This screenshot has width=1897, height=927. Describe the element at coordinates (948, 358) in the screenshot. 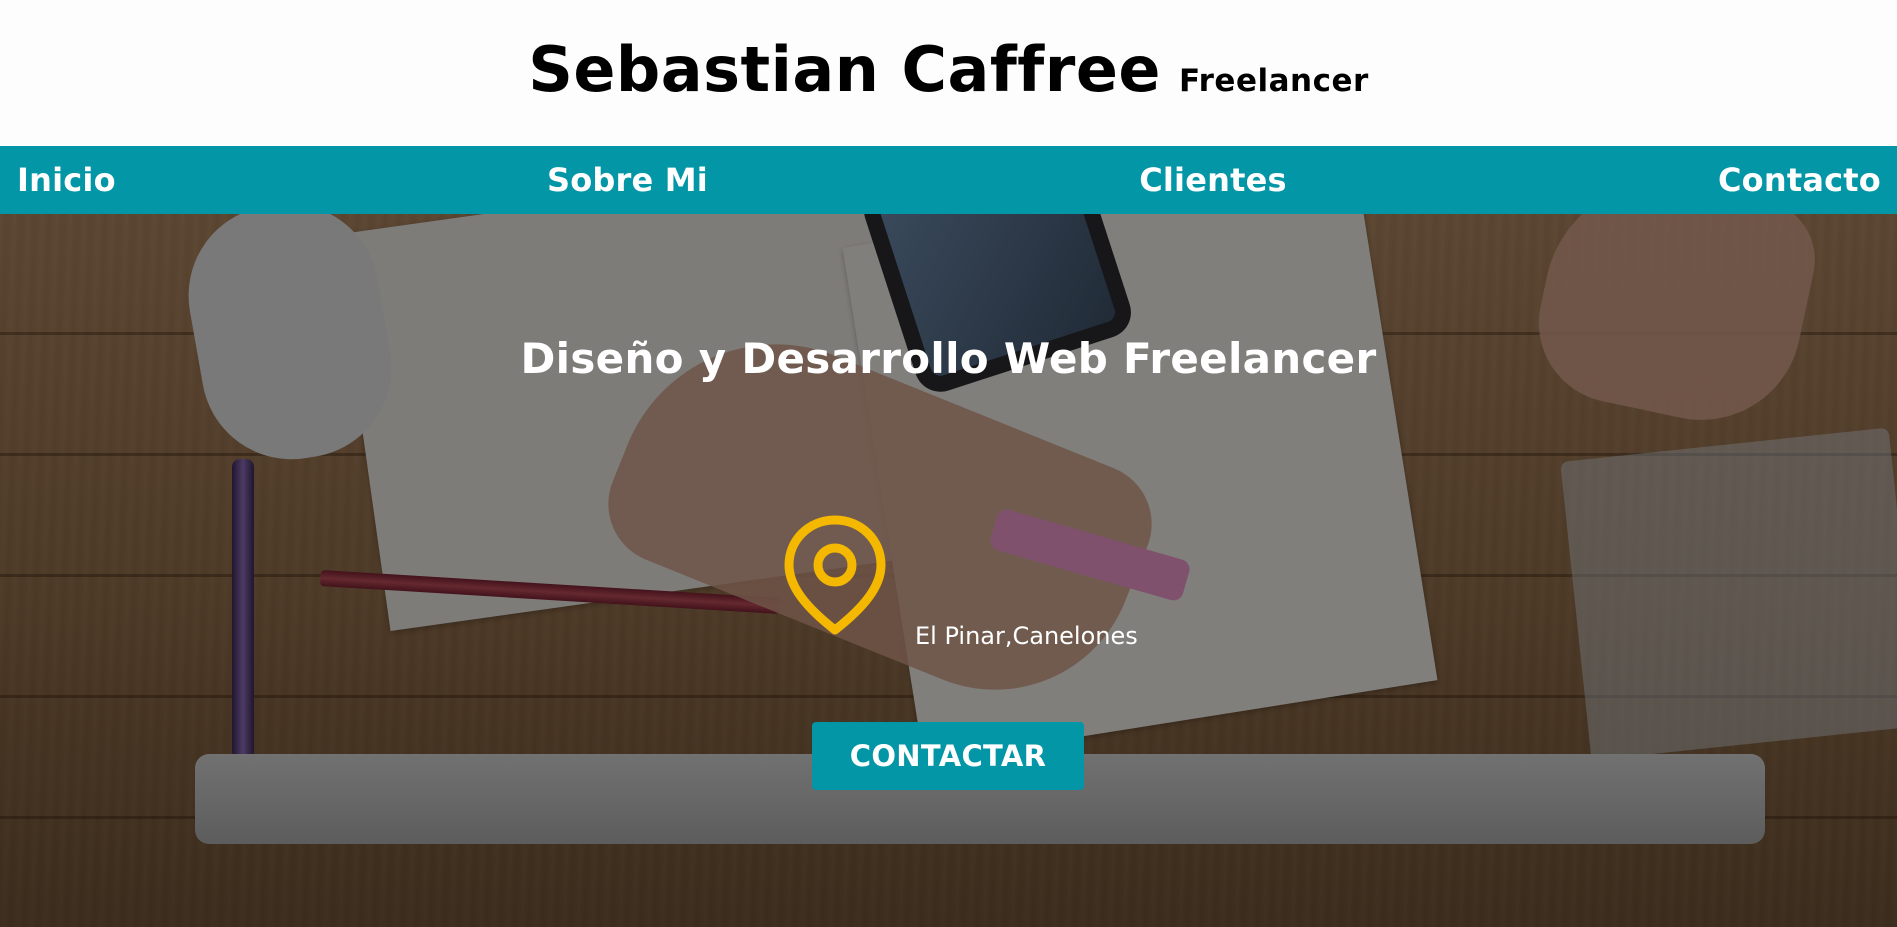

I see `hero-title: Diseño y Desarrollo Web Freelancer` at that location.